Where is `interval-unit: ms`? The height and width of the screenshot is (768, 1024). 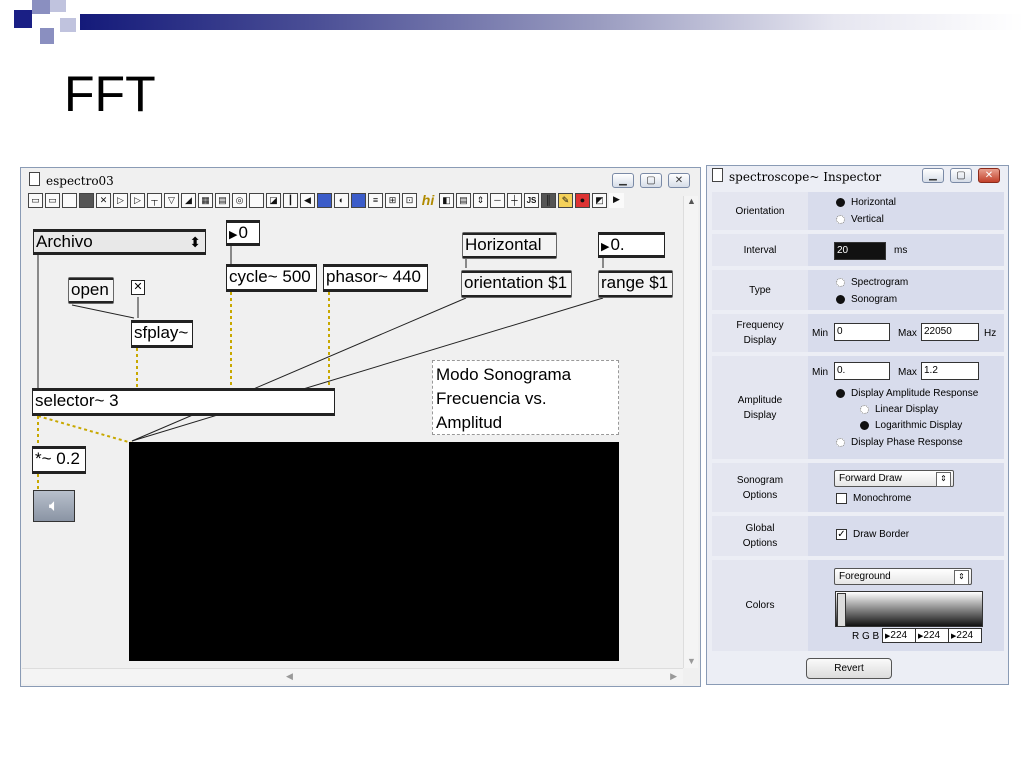
interval-unit: ms is located at coordinates (901, 250).